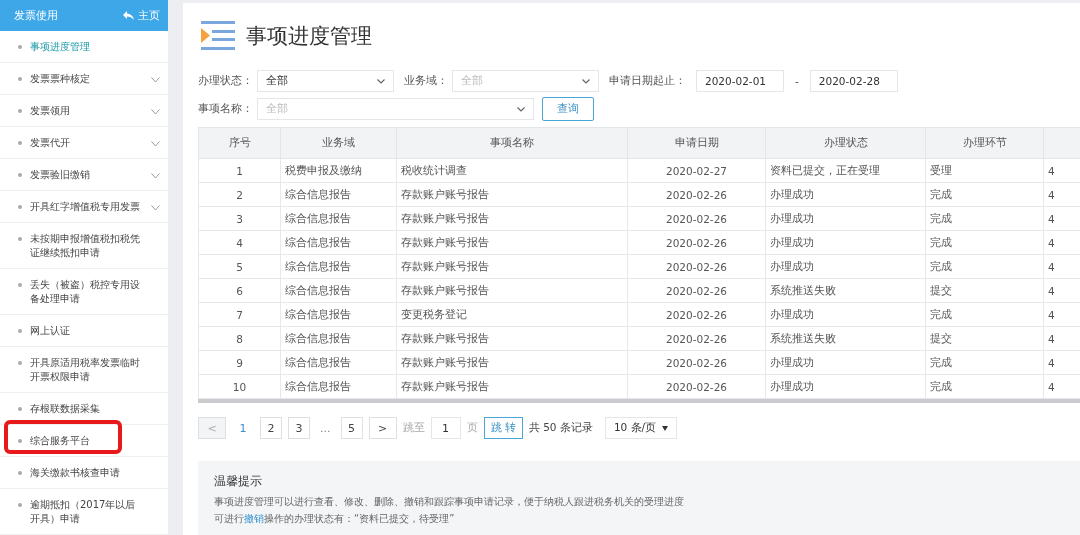 This screenshot has width=1080, height=535. What do you see at coordinates (239, 362) in the screenshot?
I see `table-cell: 9` at bounding box center [239, 362].